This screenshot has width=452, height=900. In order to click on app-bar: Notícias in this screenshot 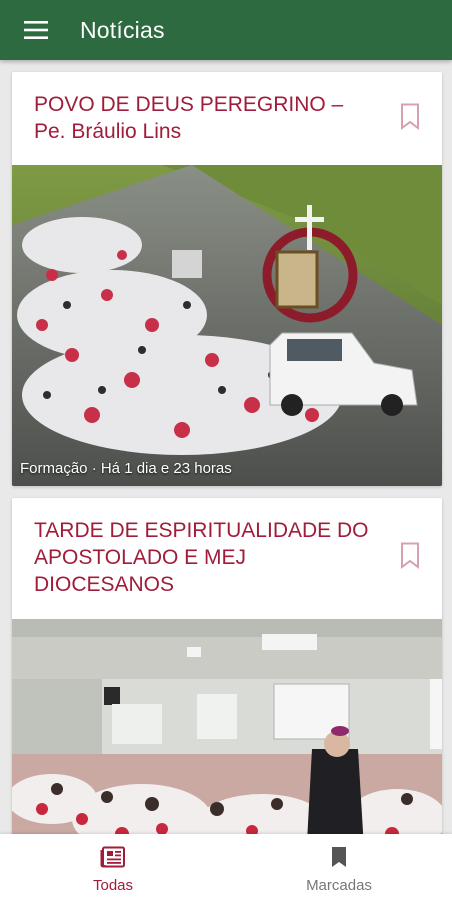, I will do `click(226, 30)`.